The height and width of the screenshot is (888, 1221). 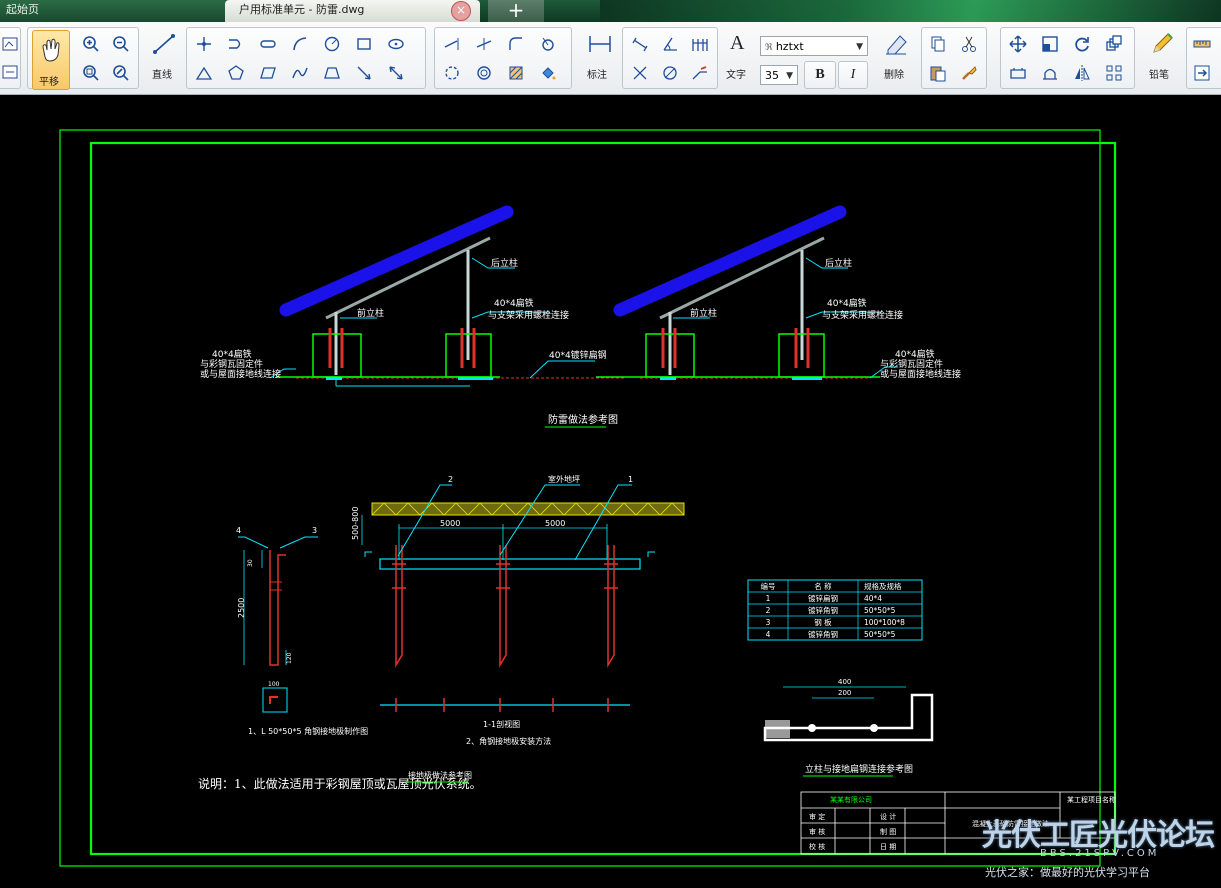 I want to click on zoom-window-icon, so click(x=91, y=73).